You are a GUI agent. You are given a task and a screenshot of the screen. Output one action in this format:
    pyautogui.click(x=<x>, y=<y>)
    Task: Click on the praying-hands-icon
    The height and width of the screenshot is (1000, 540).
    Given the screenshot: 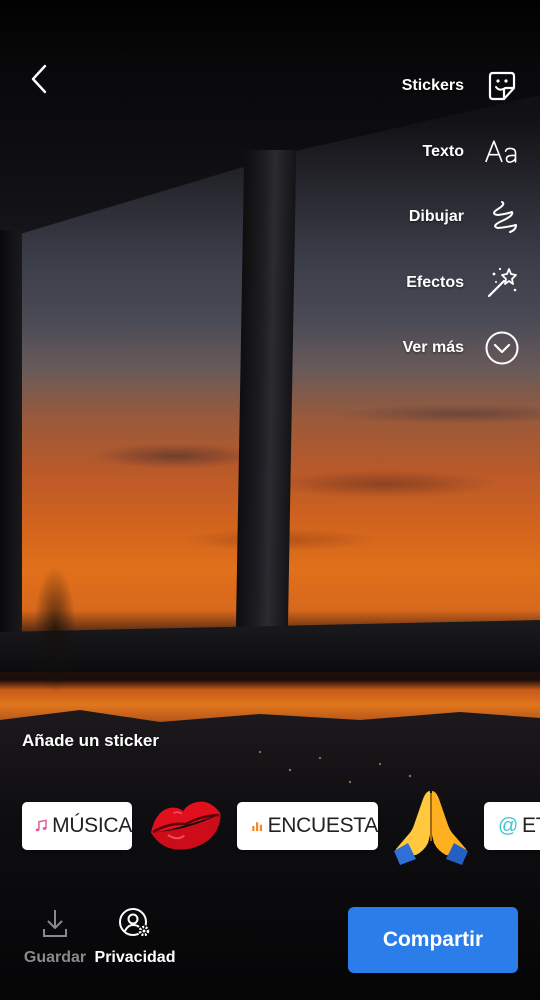 What is the action you would take?
    pyautogui.click(x=431, y=825)
    